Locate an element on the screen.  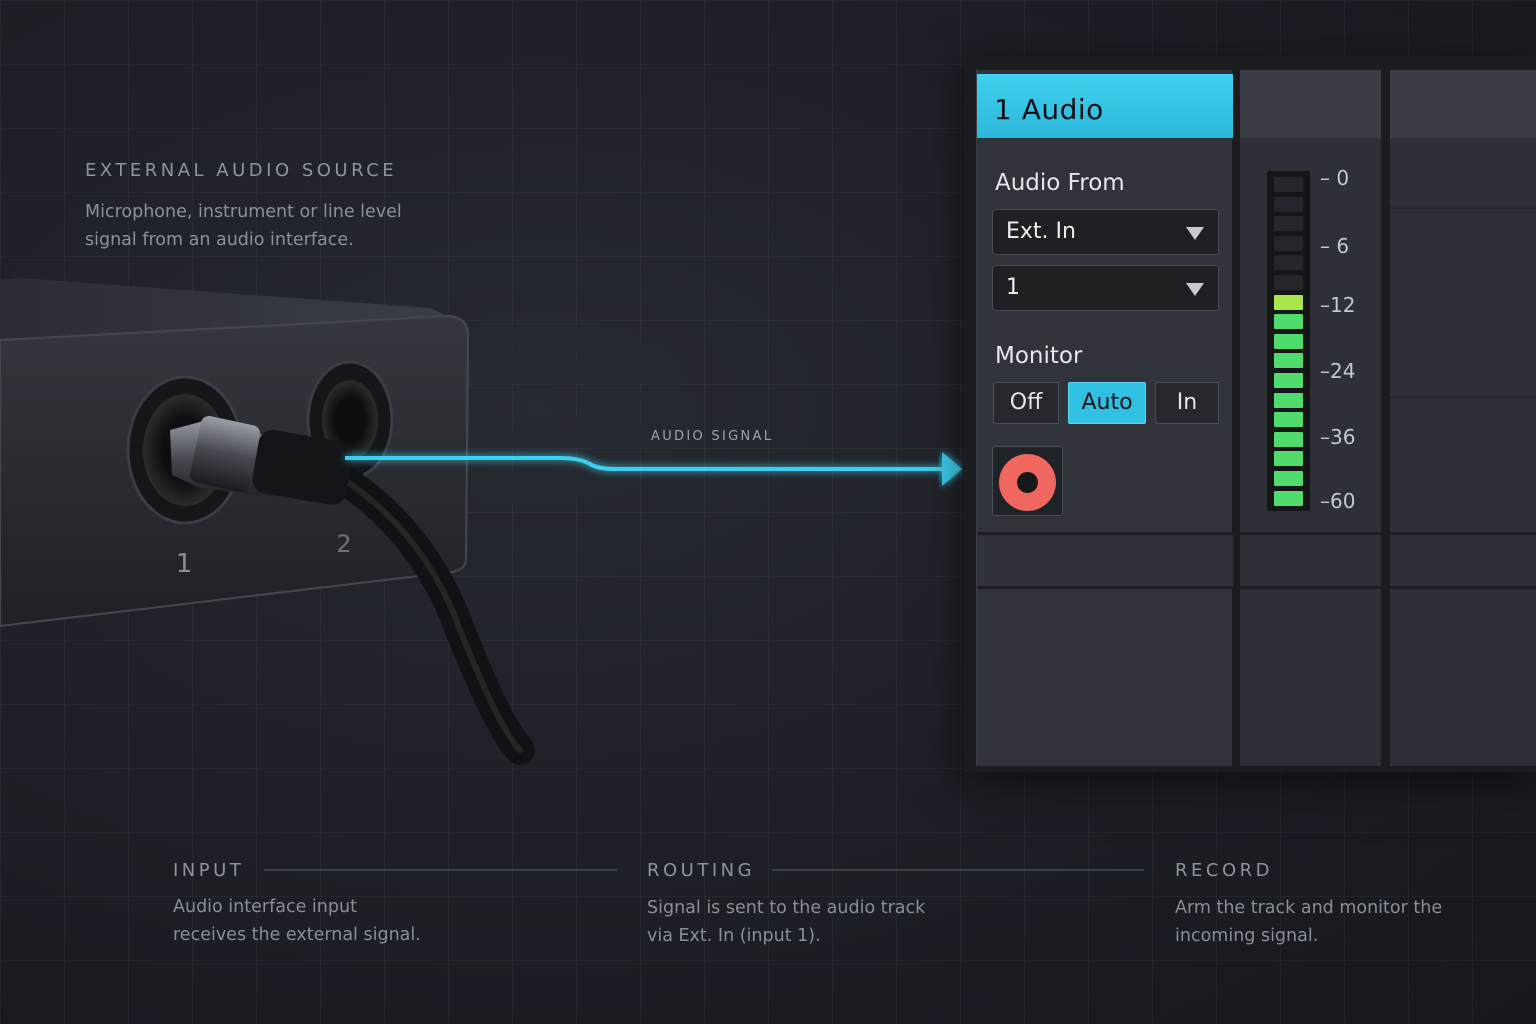
track-title: 1 Audio is located at coordinates (1105, 106).